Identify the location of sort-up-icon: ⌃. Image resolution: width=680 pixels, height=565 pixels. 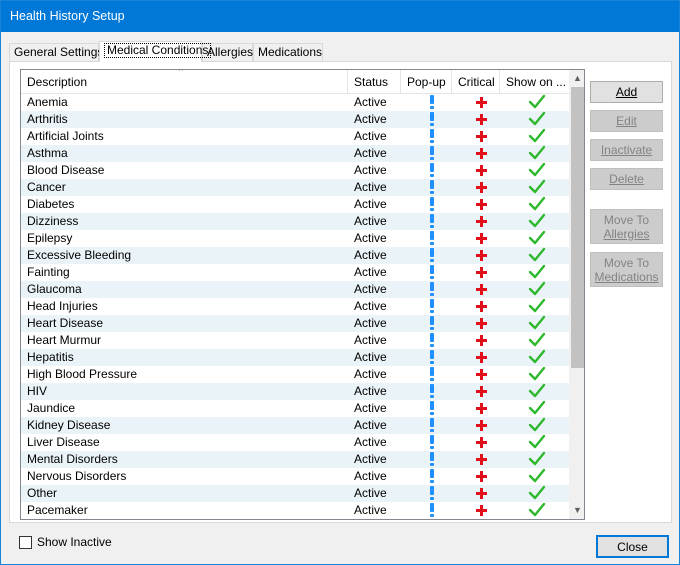
(181, 73).